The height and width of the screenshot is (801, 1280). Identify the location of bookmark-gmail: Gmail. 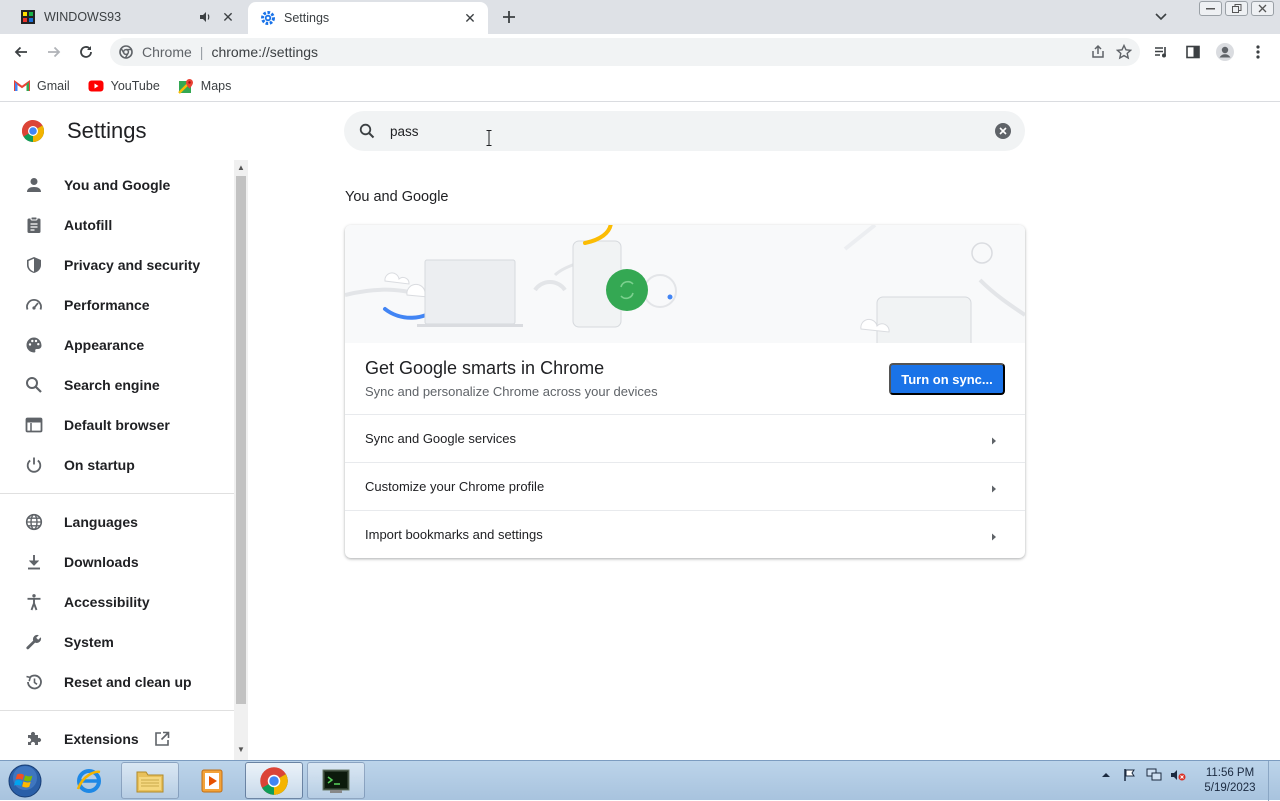
(42, 86).